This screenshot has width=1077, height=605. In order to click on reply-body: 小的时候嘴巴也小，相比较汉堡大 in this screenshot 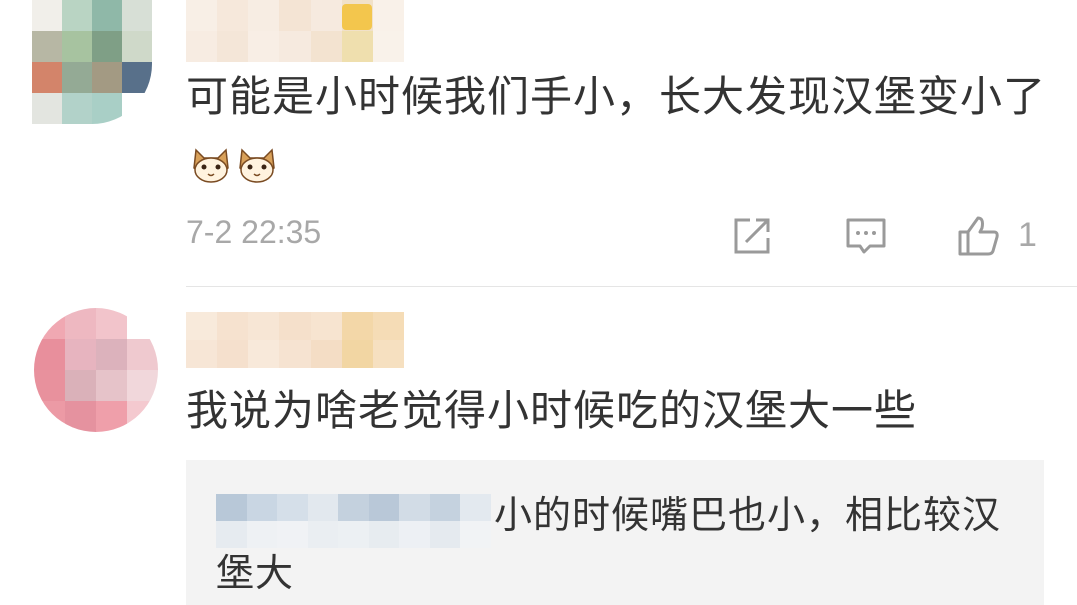, I will do `click(609, 544)`.